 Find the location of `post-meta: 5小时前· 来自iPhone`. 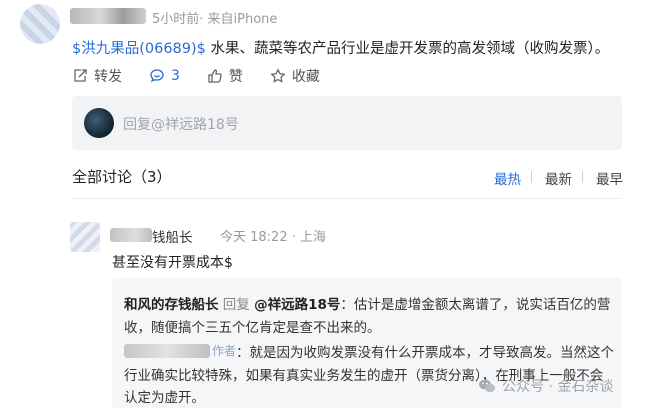

post-meta: 5小时前· 来自iPhone is located at coordinates (215, 19).